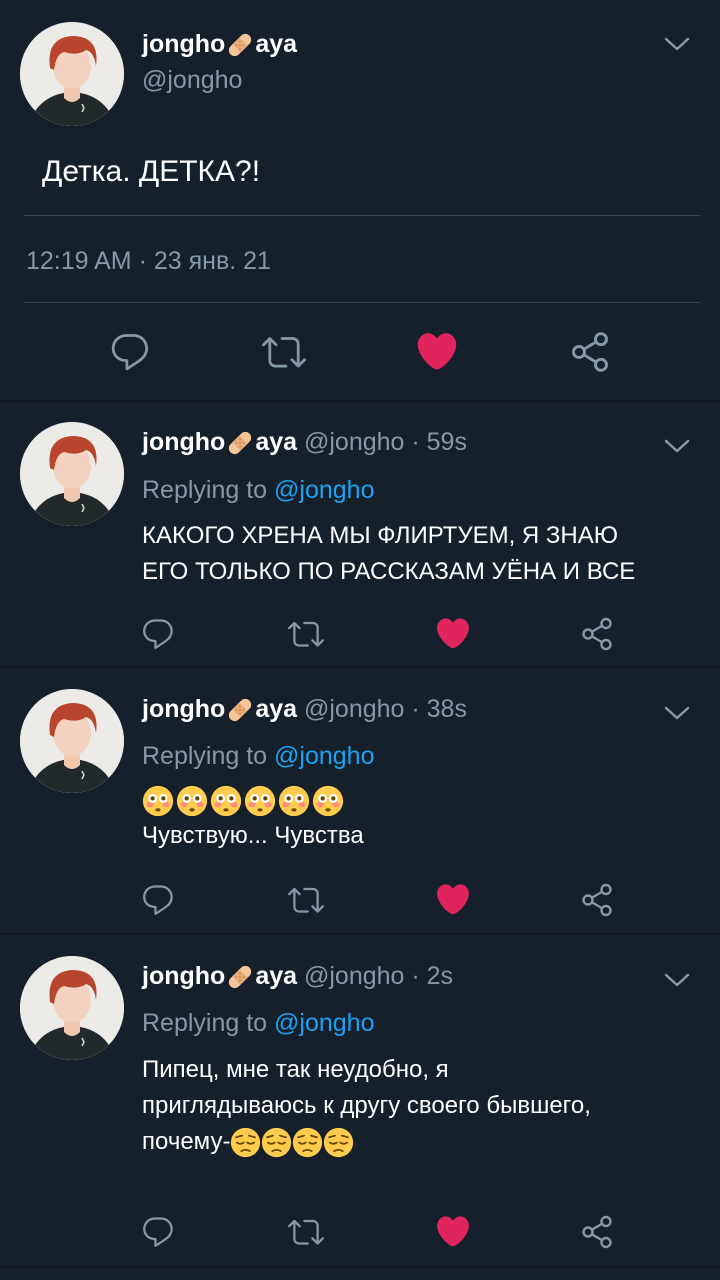 This screenshot has height=1280, width=720. Describe the element at coordinates (422, 801) in the screenshot. I see `emoji-row` at that location.